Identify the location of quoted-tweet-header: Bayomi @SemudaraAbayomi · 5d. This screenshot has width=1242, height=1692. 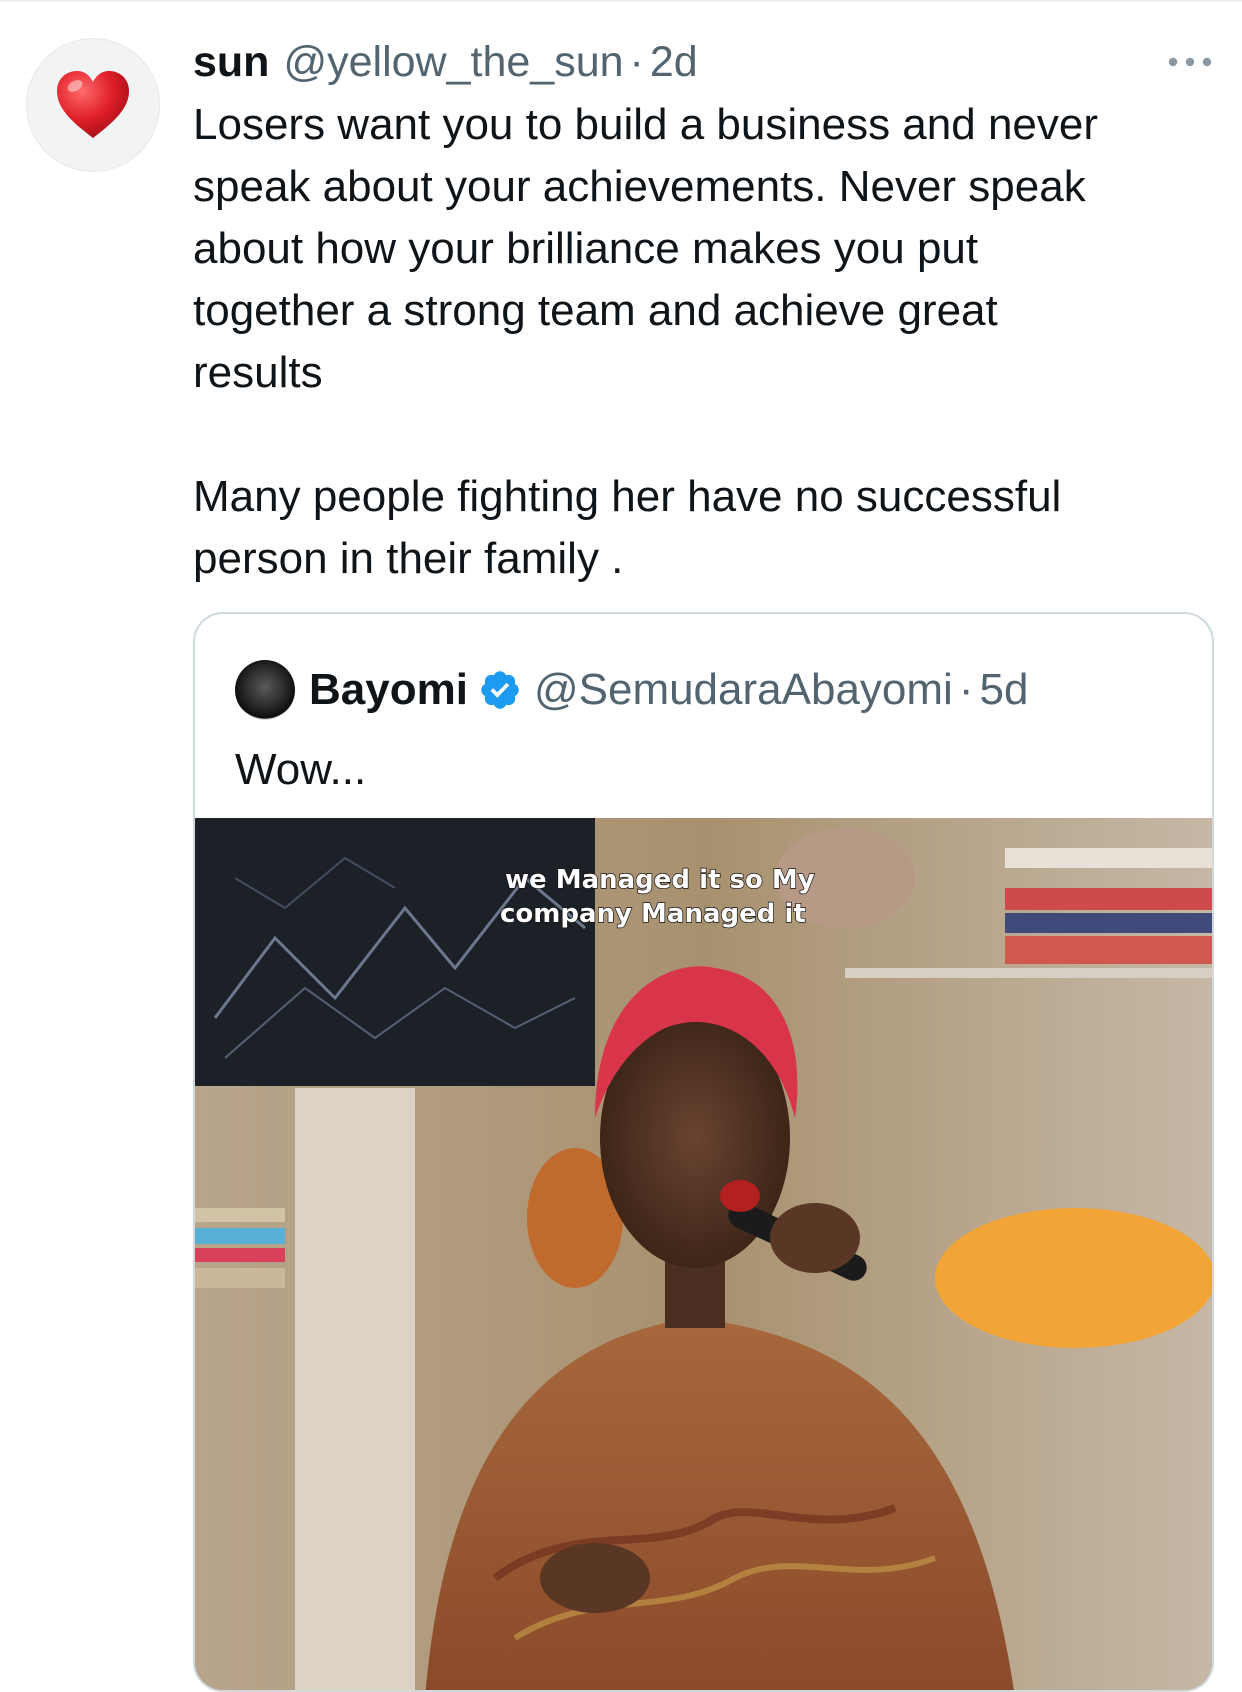
(631, 690).